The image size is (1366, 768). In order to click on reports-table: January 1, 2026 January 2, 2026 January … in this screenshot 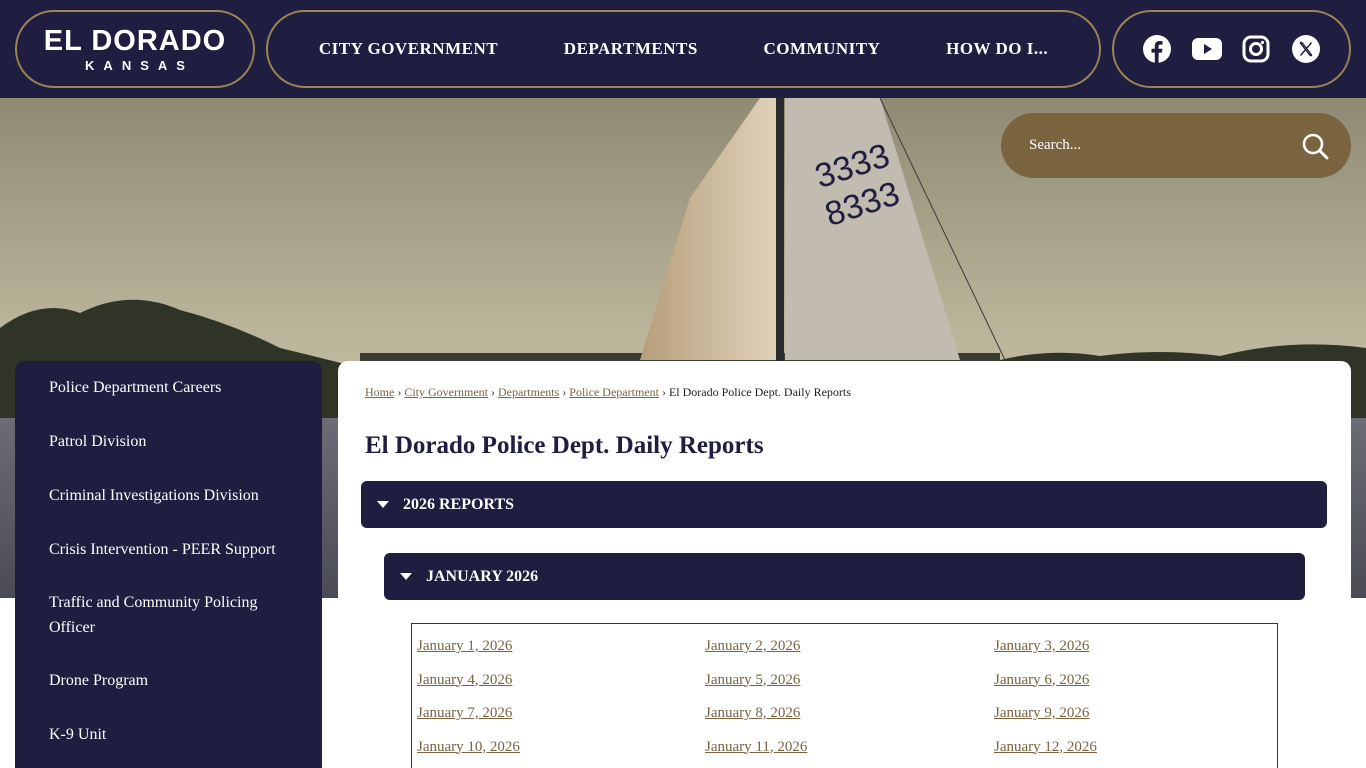, I will do `click(844, 695)`.